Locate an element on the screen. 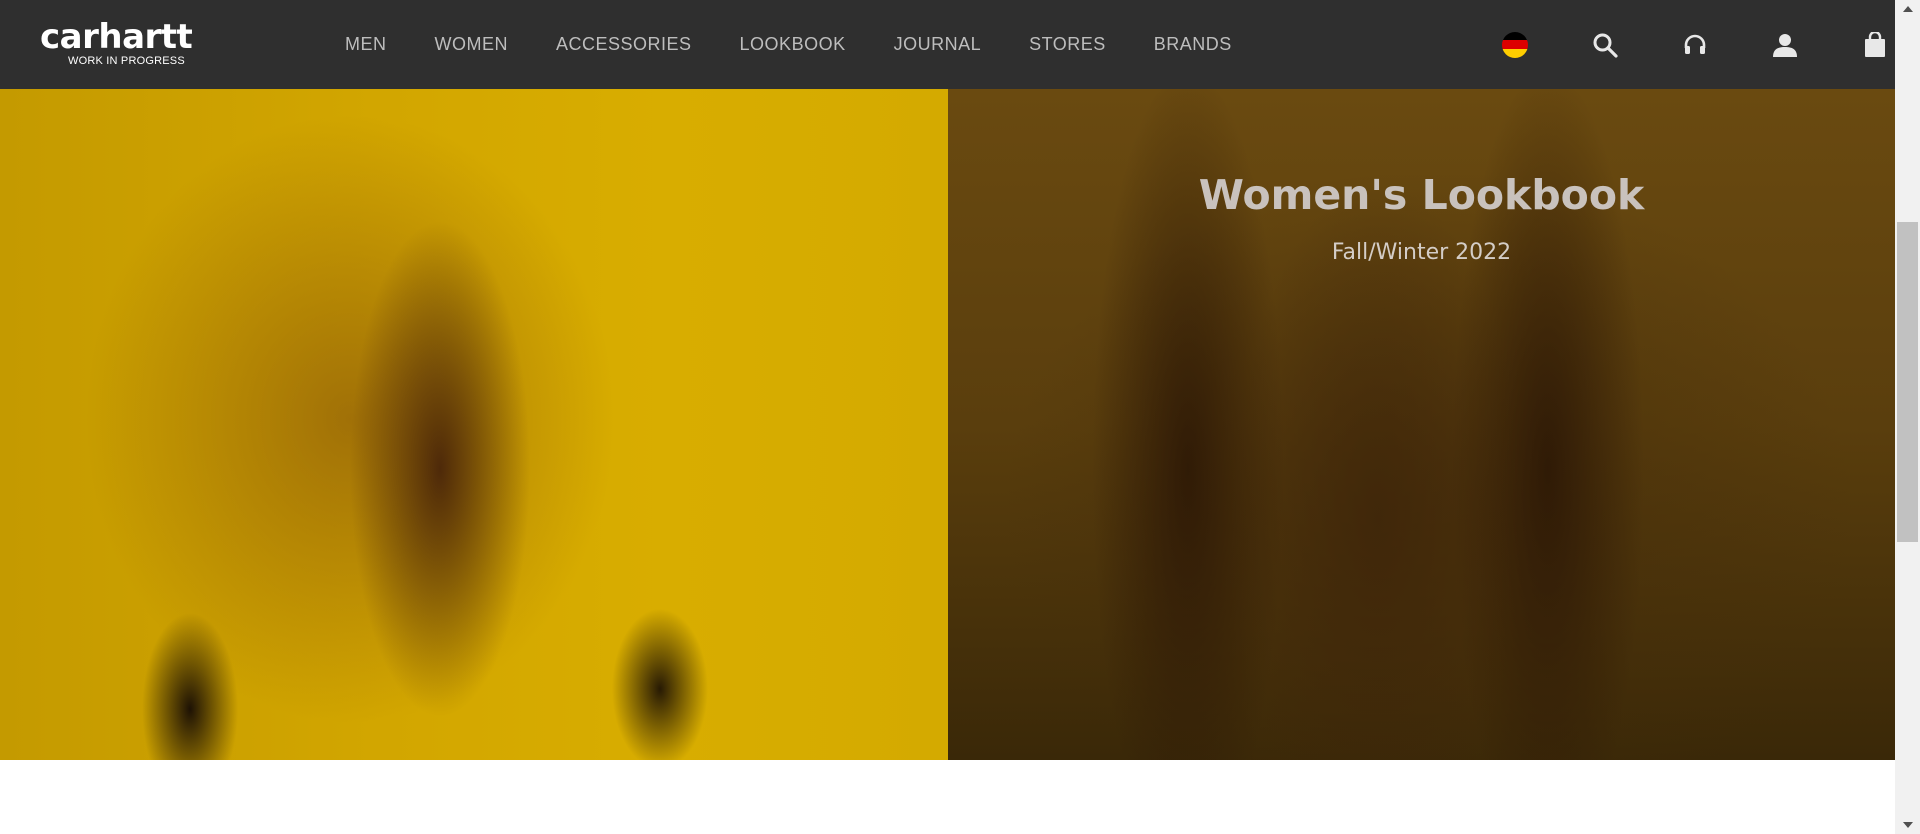 The image size is (1920, 834). headset-icon is located at coordinates (1695, 44).